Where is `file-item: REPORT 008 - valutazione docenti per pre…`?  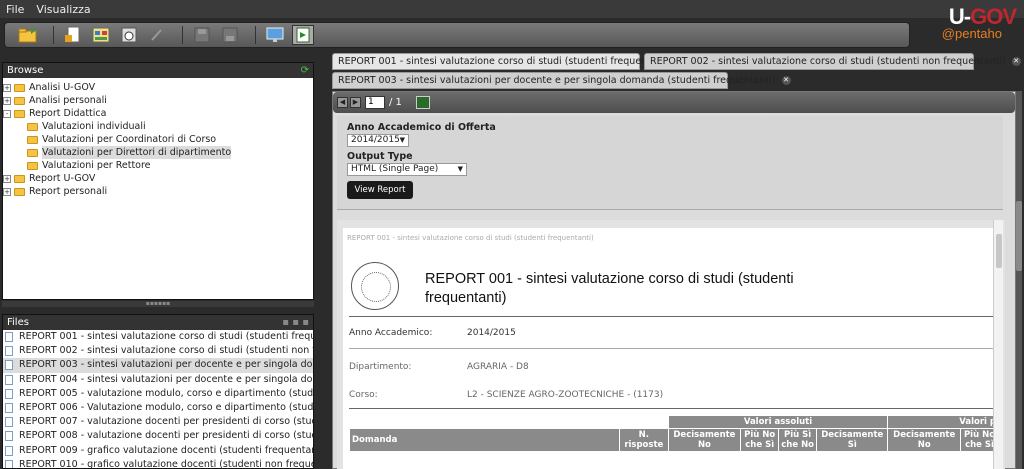
file-item: REPORT 008 - valutazione docenti per pre… is located at coordinates (158, 436).